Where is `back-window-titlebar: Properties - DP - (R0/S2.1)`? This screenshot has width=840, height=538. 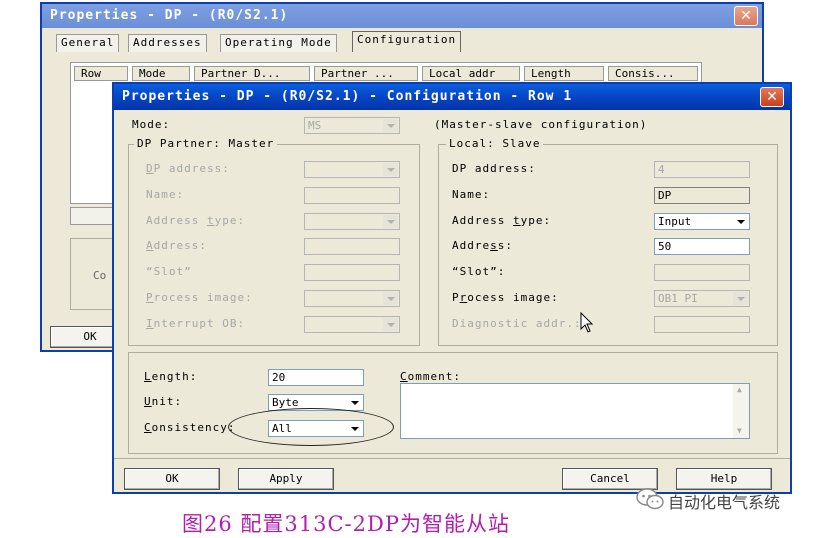
back-window-titlebar: Properties - DP - (R0/S2.1) is located at coordinates (402, 16).